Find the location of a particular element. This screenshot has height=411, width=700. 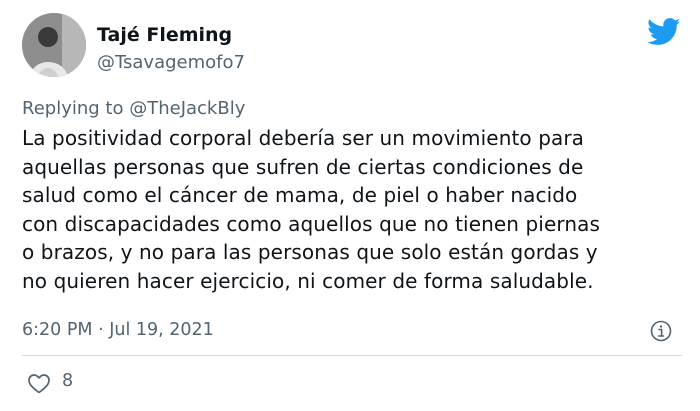

twitter-bird-icon is located at coordinates (664, 32).